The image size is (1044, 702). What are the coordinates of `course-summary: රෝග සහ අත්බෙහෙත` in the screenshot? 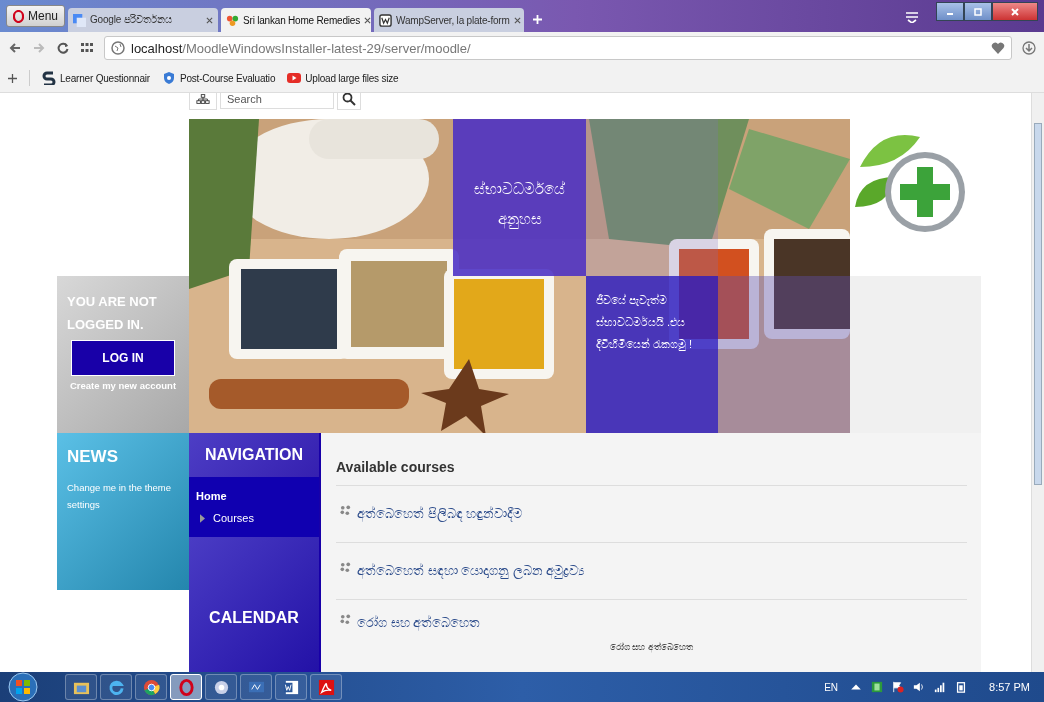 It's located at (651, 647).